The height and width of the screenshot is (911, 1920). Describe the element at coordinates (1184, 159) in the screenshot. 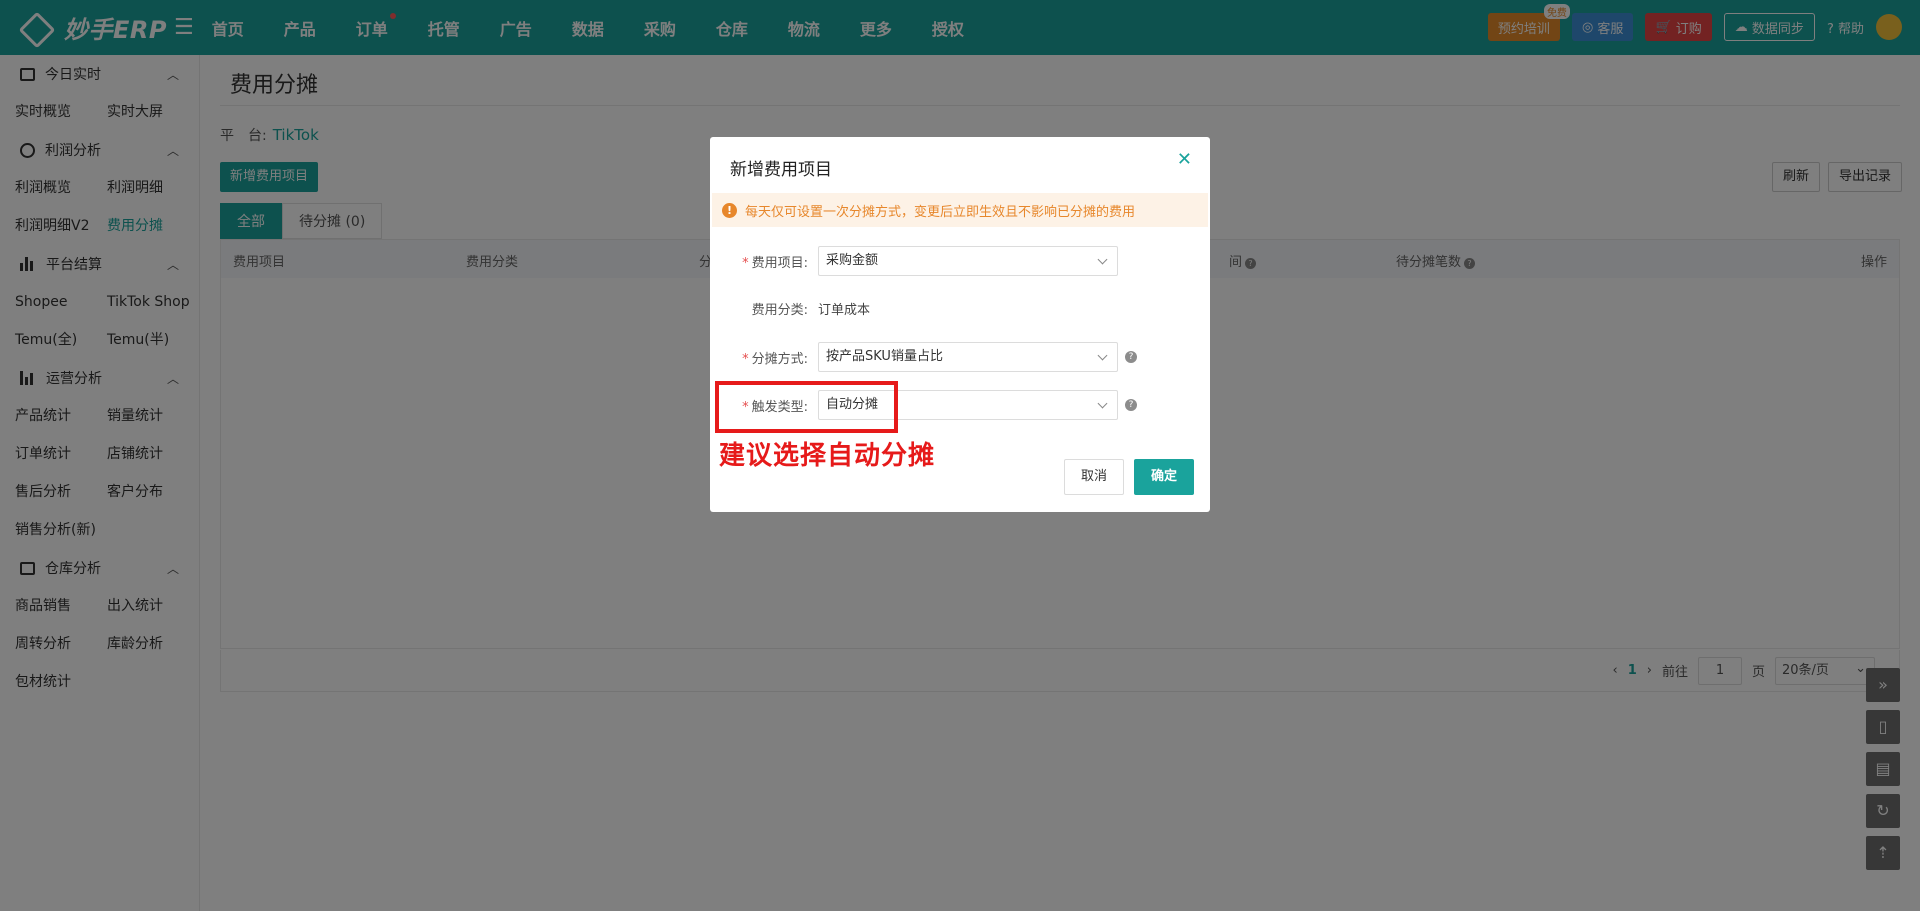

I see `close-icon: ✕` at that location.